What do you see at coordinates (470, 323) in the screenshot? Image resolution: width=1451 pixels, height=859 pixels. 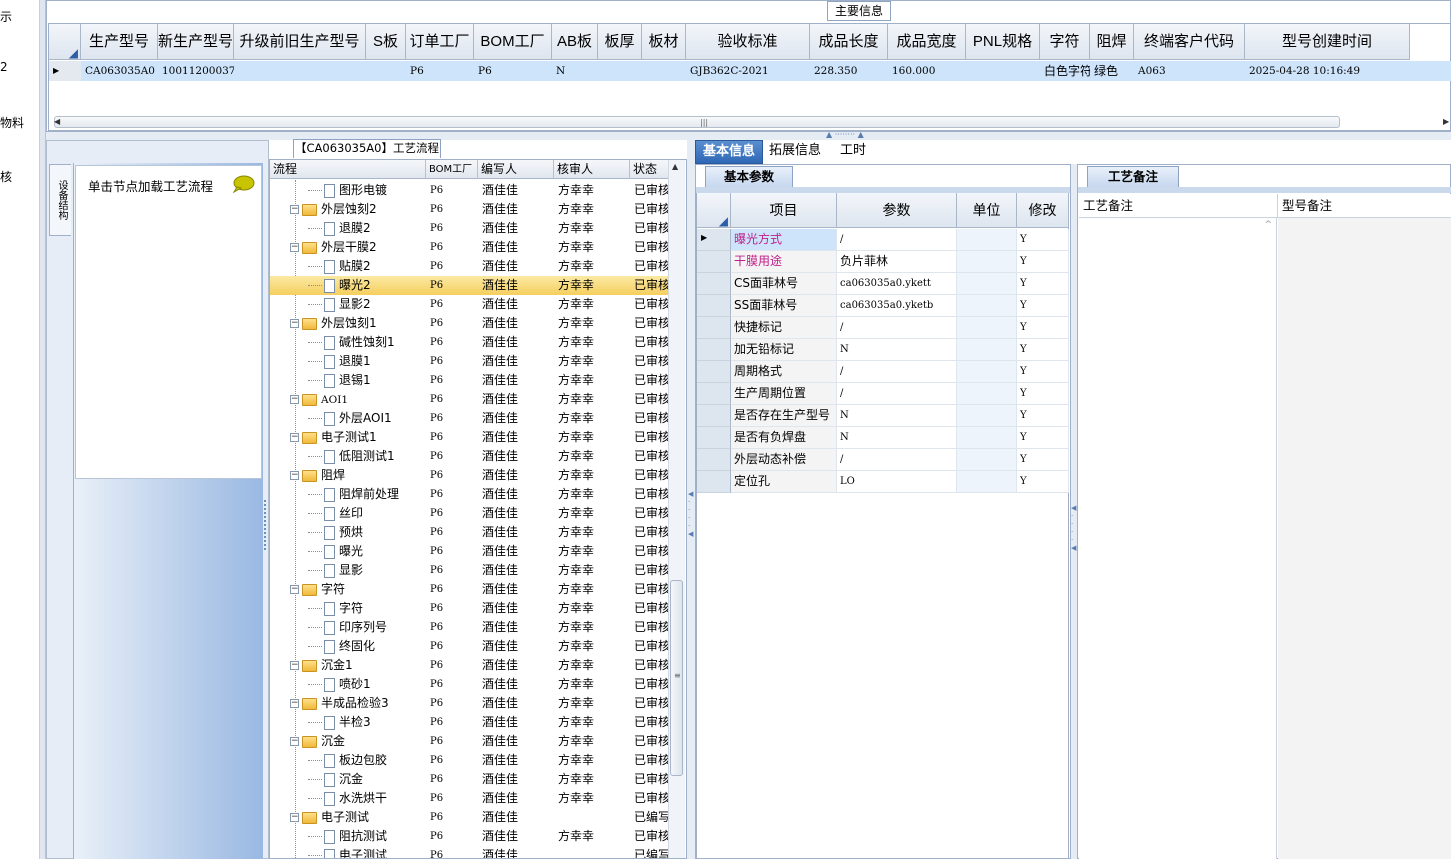 I see `flow-tree-row: − 外层蚀刻1 P6 酒佳佳 方幸幸 已审核` at bounding box center [470, 323].